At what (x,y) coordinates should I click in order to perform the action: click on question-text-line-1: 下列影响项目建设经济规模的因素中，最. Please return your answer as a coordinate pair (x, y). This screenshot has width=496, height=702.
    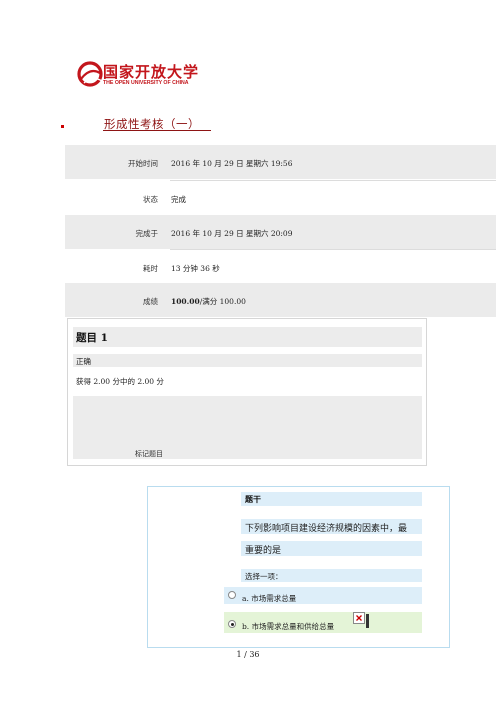
    Looking at the image, I should click on (326, 529).